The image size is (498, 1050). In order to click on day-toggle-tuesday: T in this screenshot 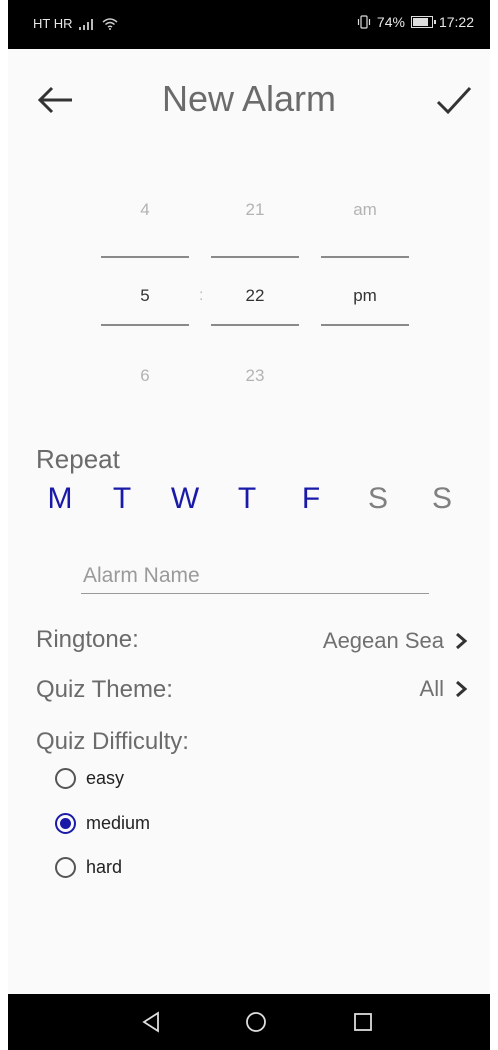, I will do `click(122, 499)`.